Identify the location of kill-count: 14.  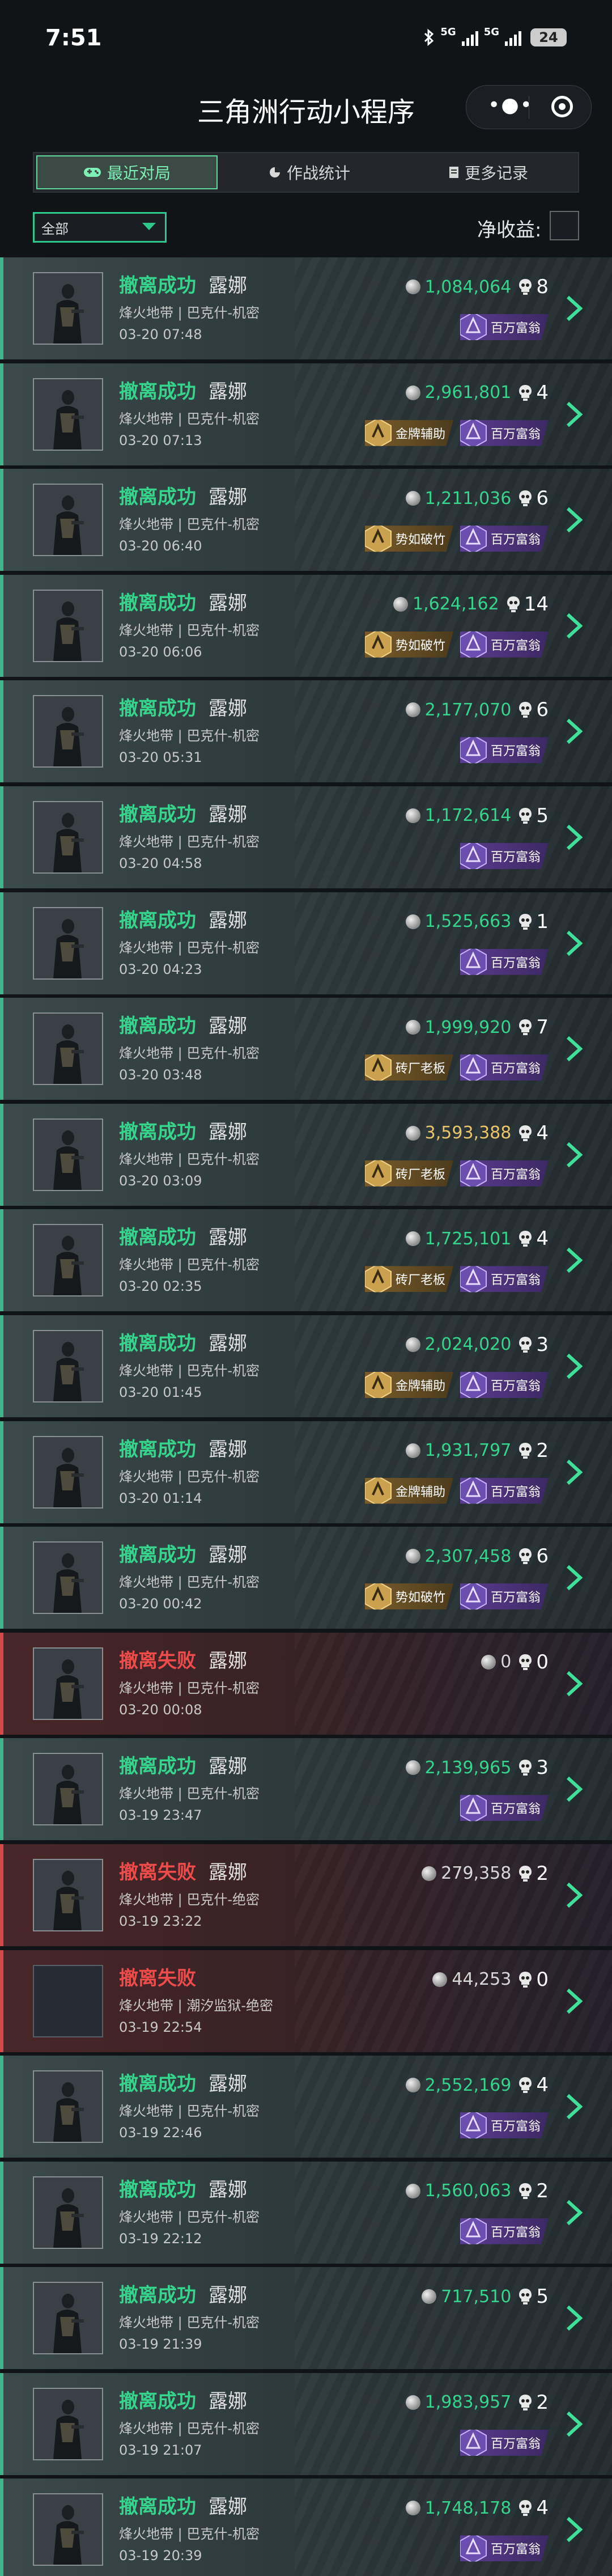
(536, 604).